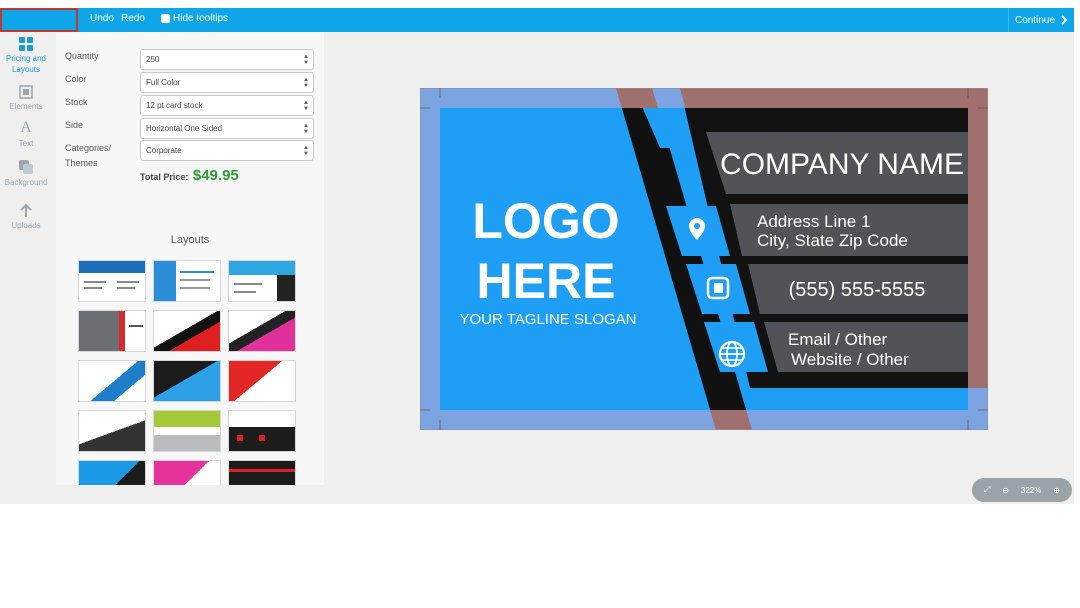 The image size is (1080, 608). I want to click on color-value: Full Color, so click(163, 82).